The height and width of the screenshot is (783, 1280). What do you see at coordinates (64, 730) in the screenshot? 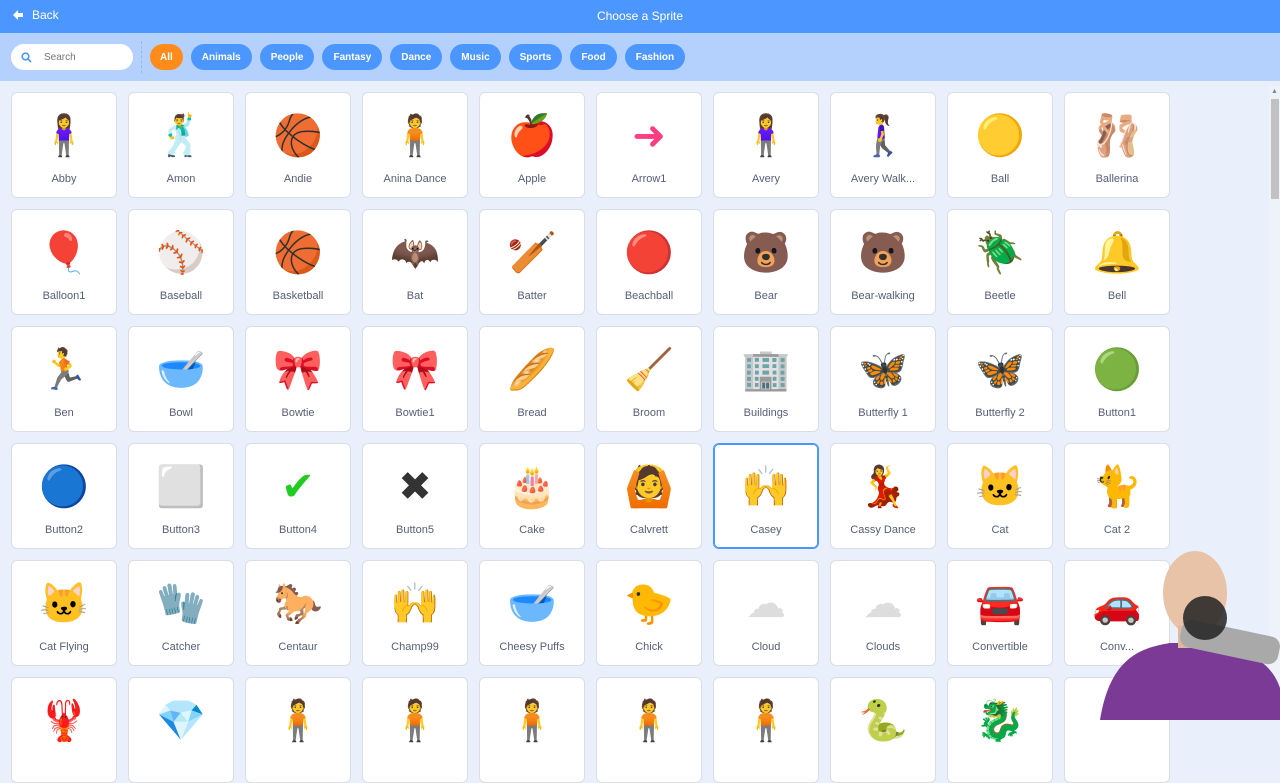
I see `sprite-card: 🦞` at bounding box center [64, 730].